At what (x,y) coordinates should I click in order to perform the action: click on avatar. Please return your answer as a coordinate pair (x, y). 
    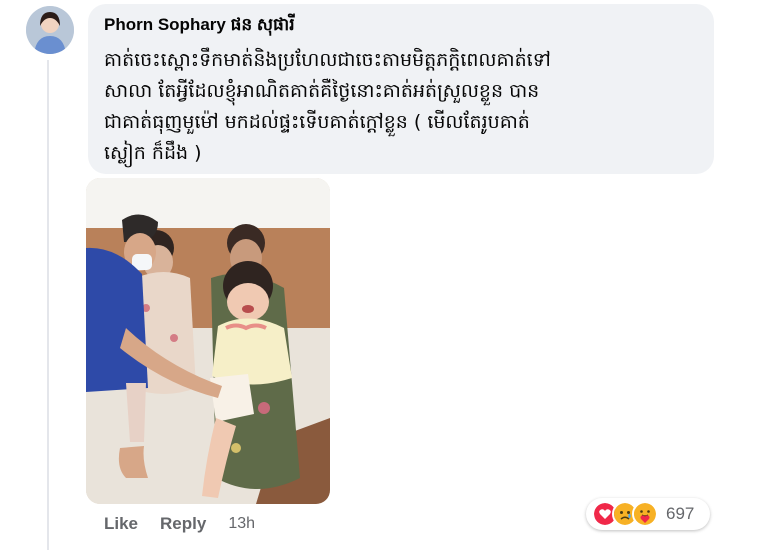
    Looking at the image, I should click on (50, 30).